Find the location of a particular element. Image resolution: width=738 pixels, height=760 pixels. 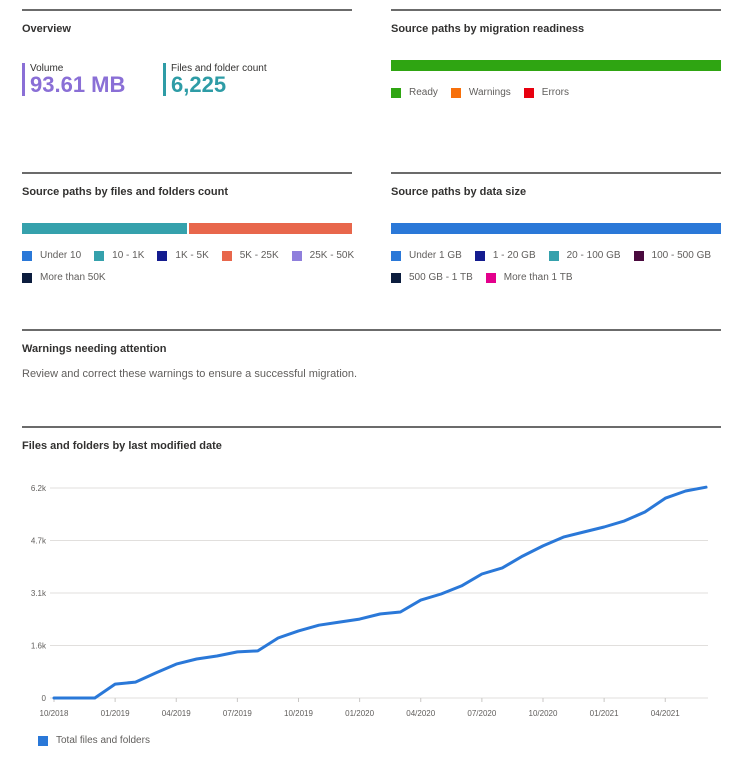

overview-title: Overview is located at coordinates (46, 29).